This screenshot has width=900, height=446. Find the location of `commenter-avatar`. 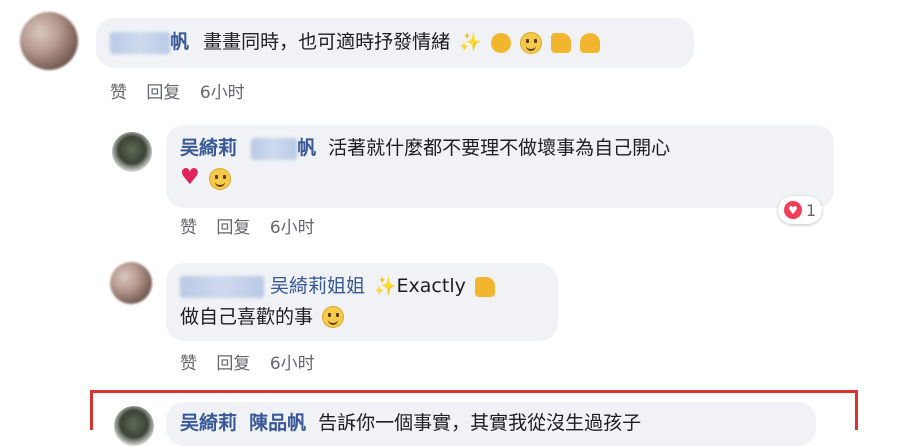

commenter-avatar is located at coordinates (49, 41).